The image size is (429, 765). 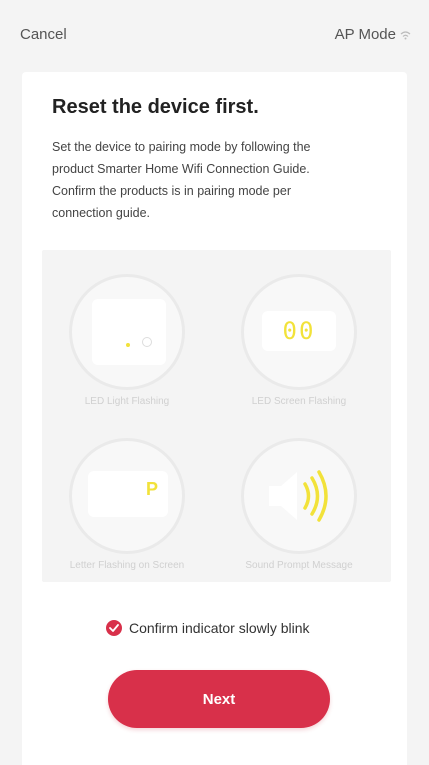 I want to click on illustration-sound: Sound Prompt Message, so click(x=299, y=504).